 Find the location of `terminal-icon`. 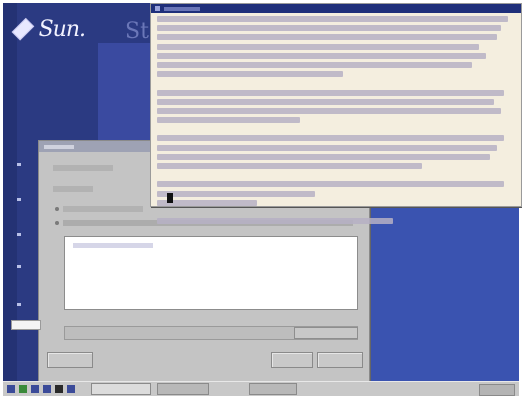

terminal-icon is located at coordinates (157, 8).